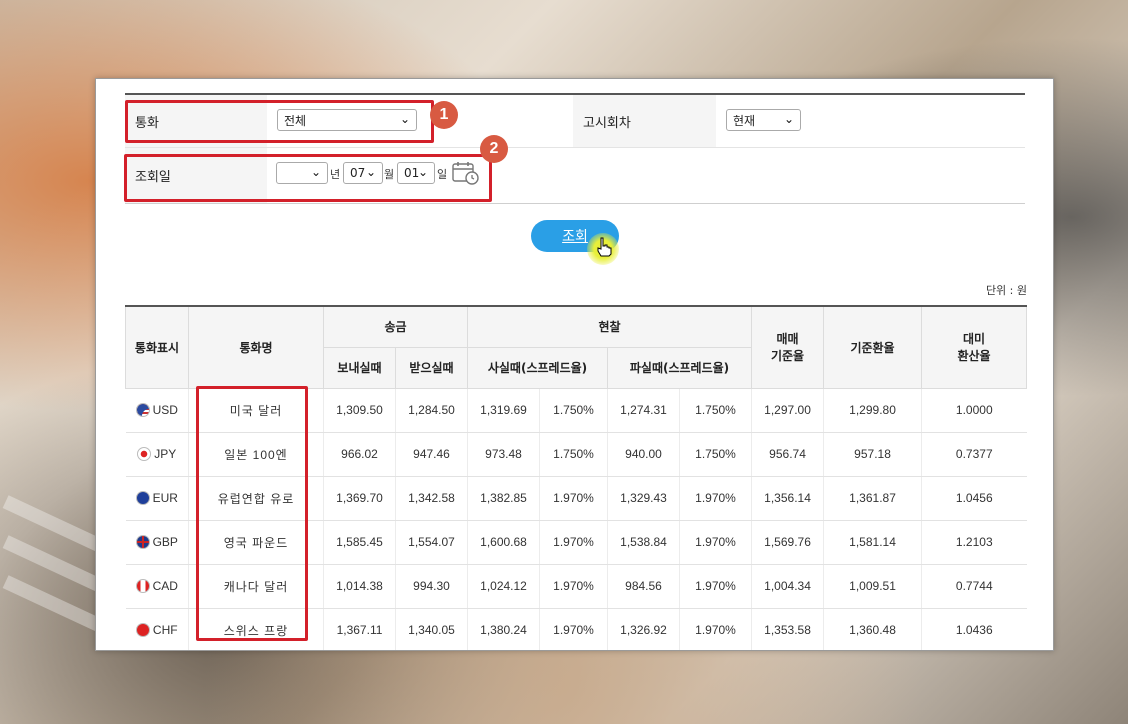  What do you see at coordinates (431, 498) in the screenshot?
I see `receive-rate-cell: 1,342.58` at bounding box center [431, 498].